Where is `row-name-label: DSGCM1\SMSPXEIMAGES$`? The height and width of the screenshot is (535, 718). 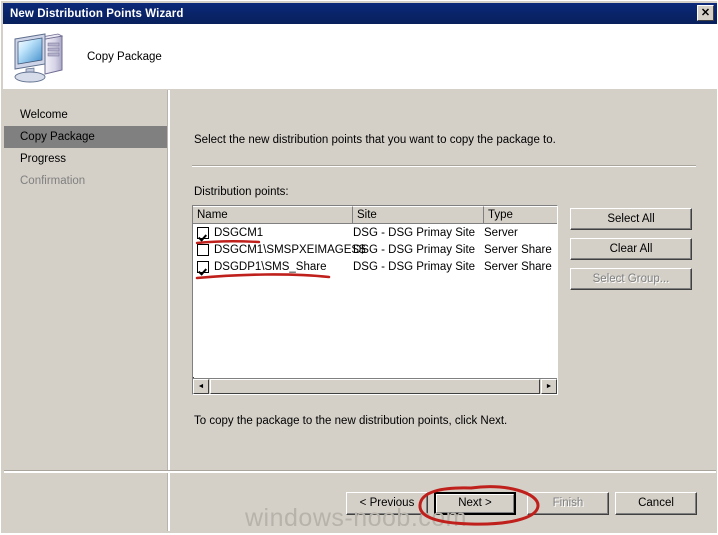 row-name-label: DSGCM1\SMSPXEIMAGES$ is located at coordinates (290, 249).